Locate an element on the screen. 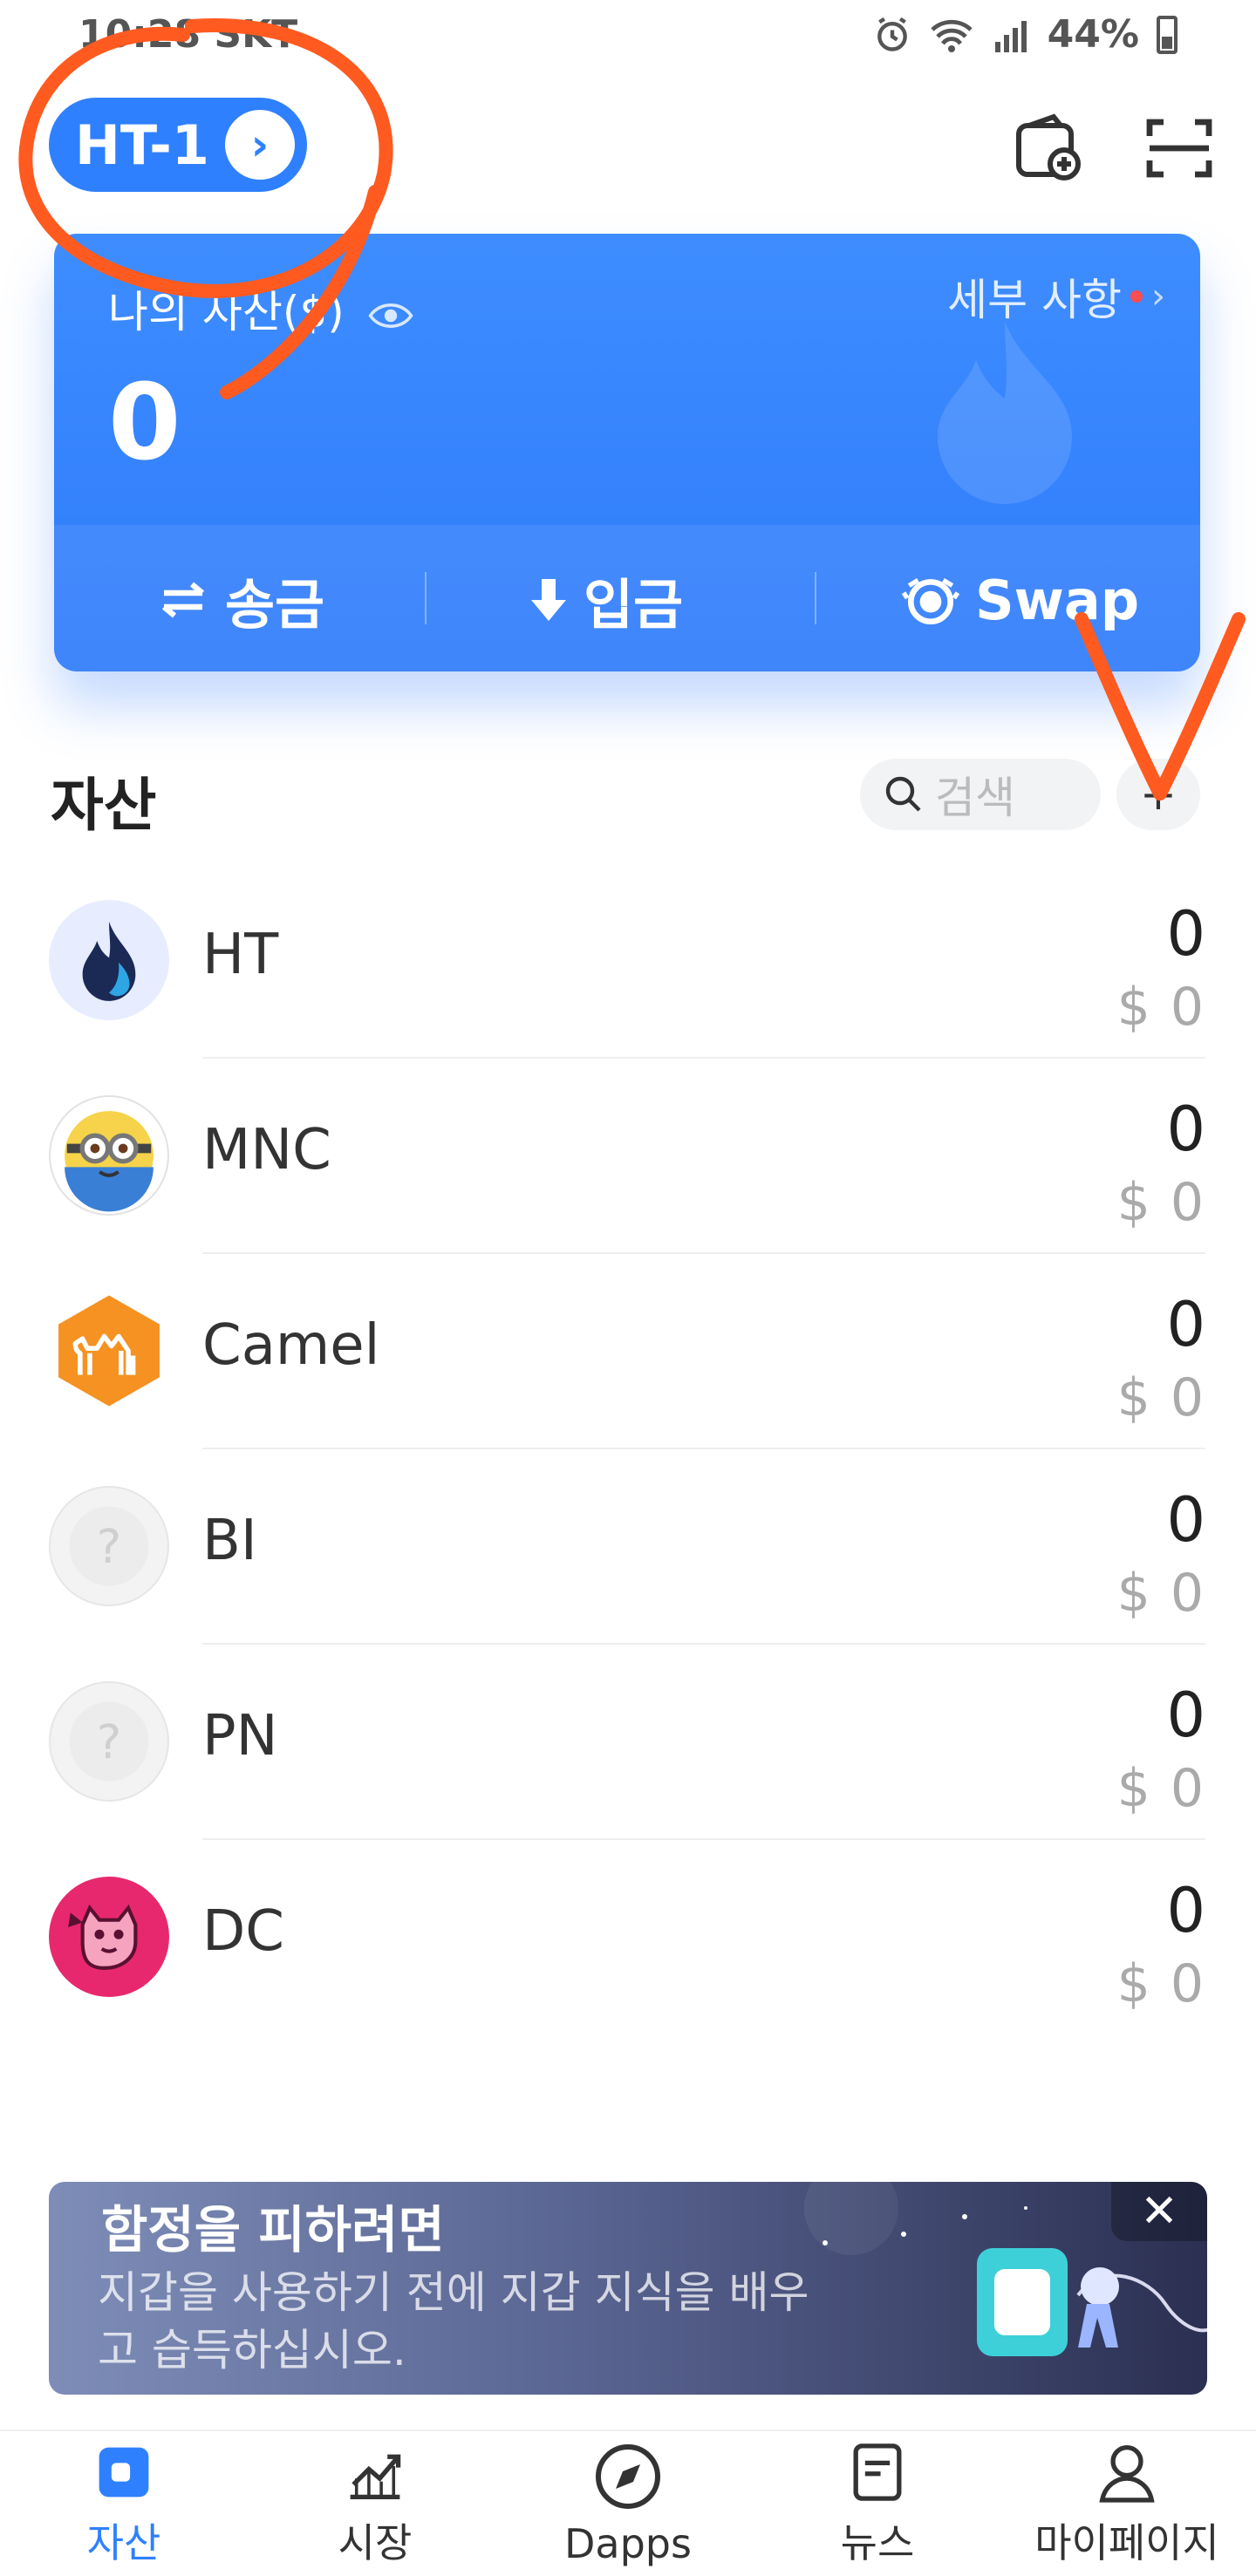  search-icon is located at coordinates (903, 794).